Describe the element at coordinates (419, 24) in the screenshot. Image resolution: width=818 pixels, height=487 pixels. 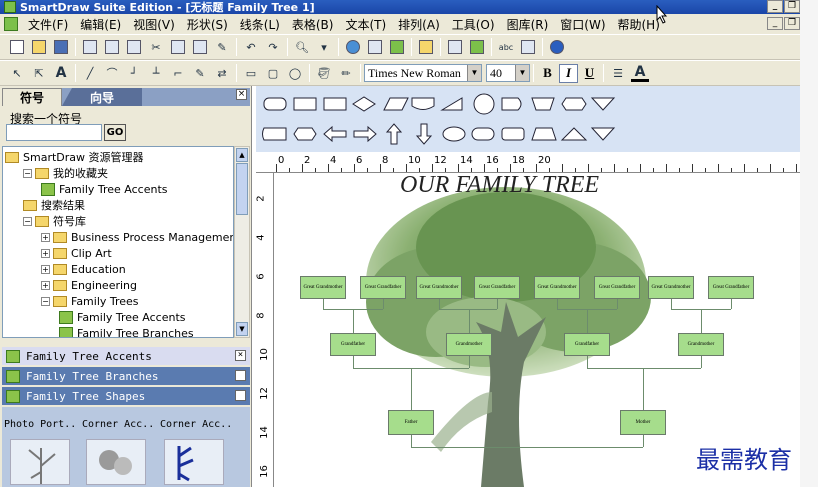
I see `menu-arrange: 排列(A)` at that location.